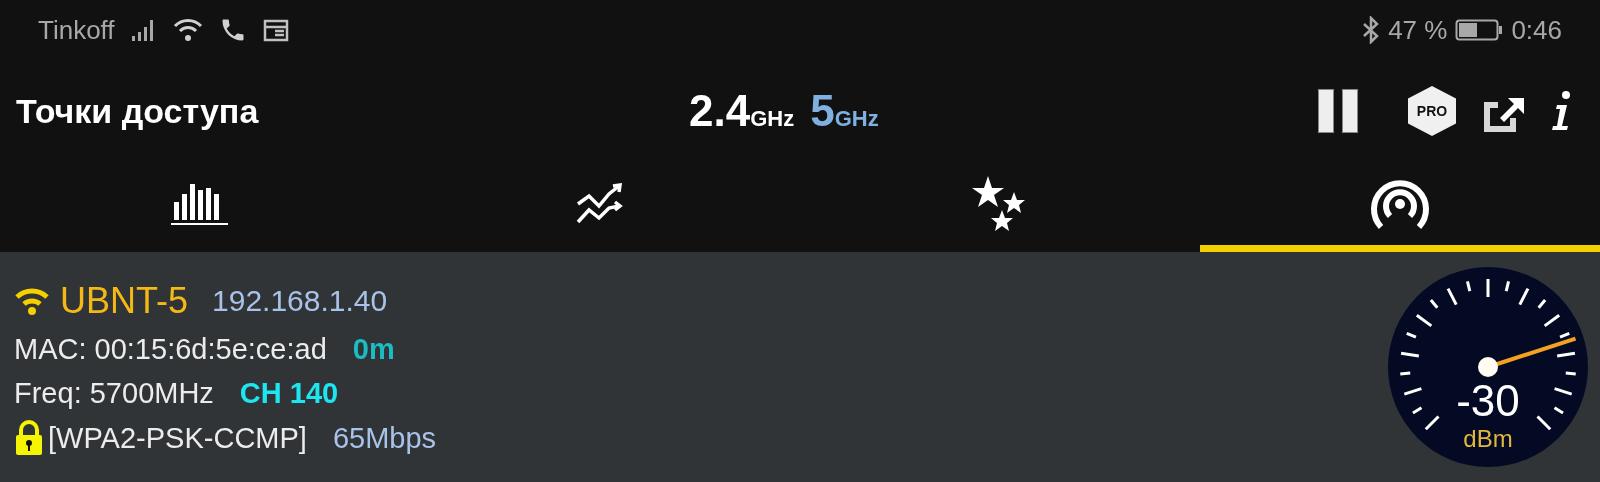 Image resolution: width=1600 pixels, height=482 pixels. What do you see at coordinates (844, 111) in the screenshot?
I see `band-toggle: 5GHz` at bounding box center [844, 111].